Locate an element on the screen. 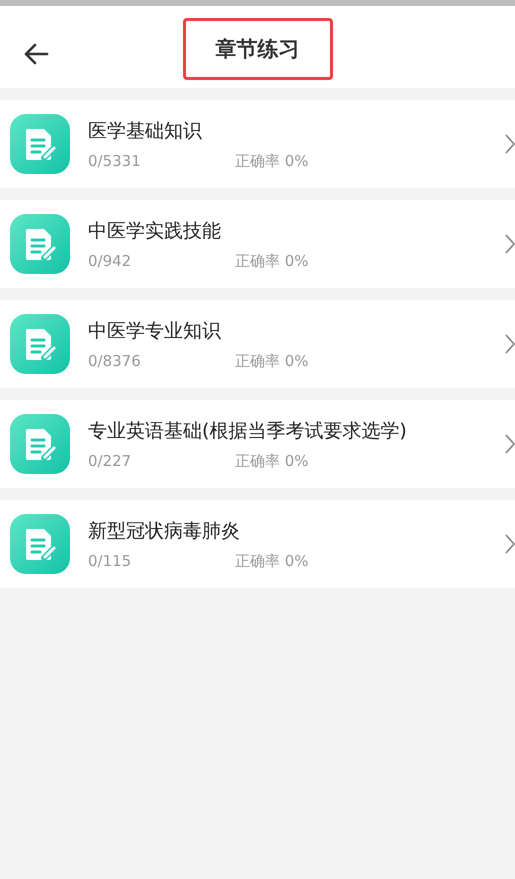 The width and height of the screenshot is (515, 879). chapter-title: 专业英语基础(根据当季考试要求选学) is located at coordinates (247, 431).